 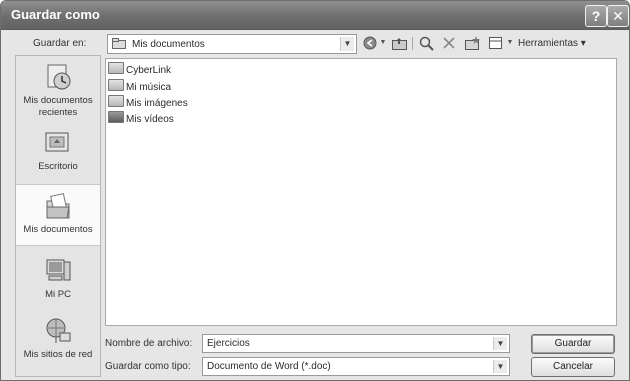 What do you see at coordinates (618, 16) in the screenshot?
I see `close-button: ✕` at bounding box center [618, 16].